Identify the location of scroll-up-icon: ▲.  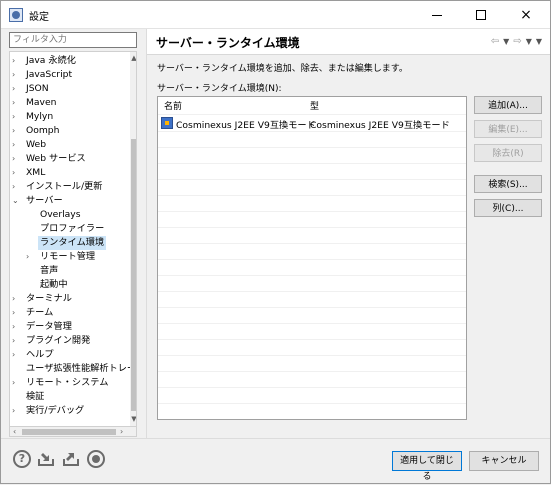
(133, 59).